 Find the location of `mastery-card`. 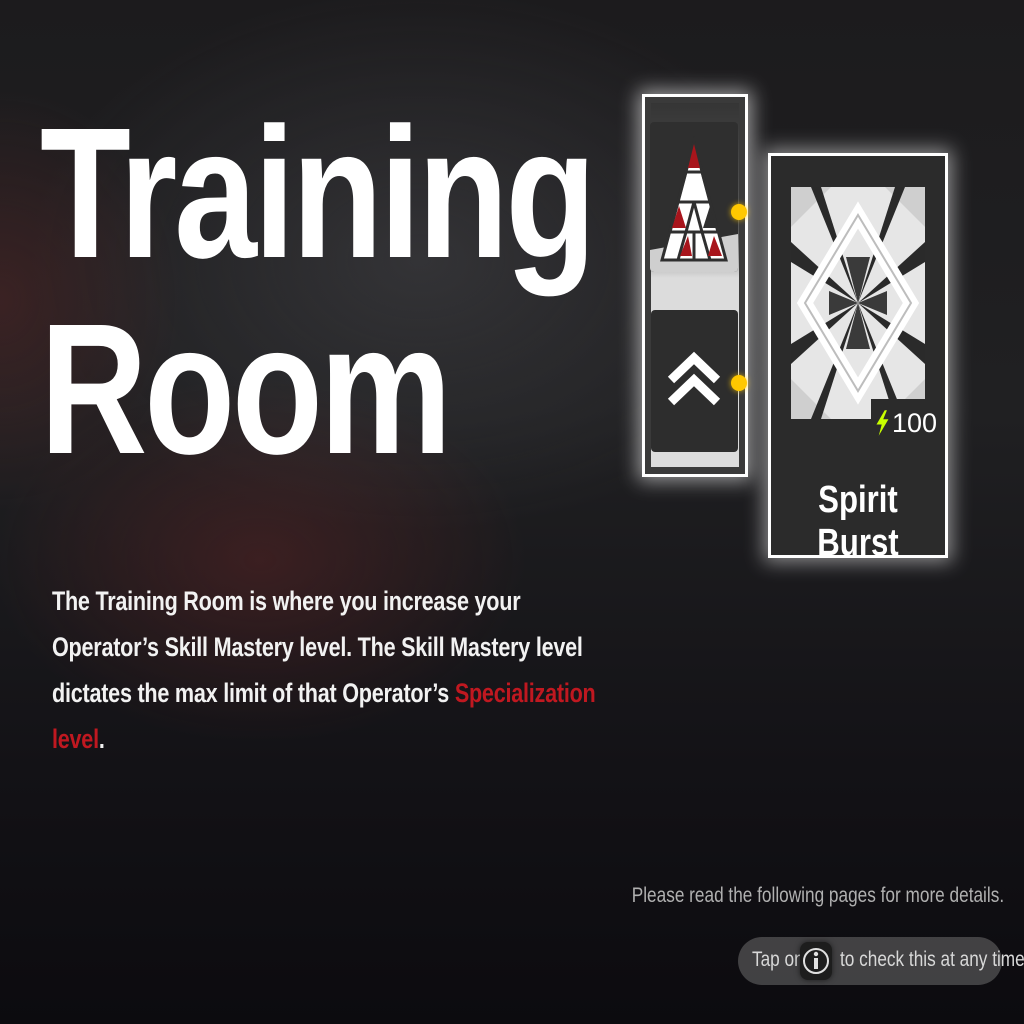

mastery-card is located at coordinates (694, 197).